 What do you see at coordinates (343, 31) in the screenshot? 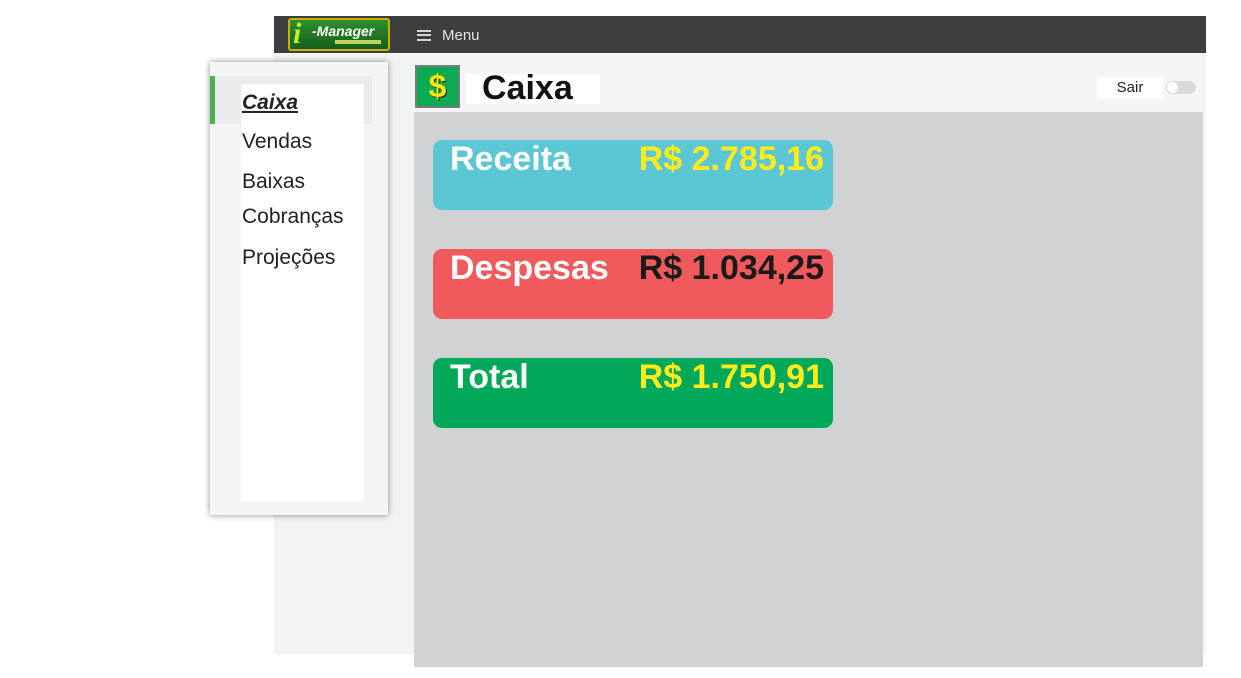
I see `logo-text: -Manager` at bounding box center [343, 31].